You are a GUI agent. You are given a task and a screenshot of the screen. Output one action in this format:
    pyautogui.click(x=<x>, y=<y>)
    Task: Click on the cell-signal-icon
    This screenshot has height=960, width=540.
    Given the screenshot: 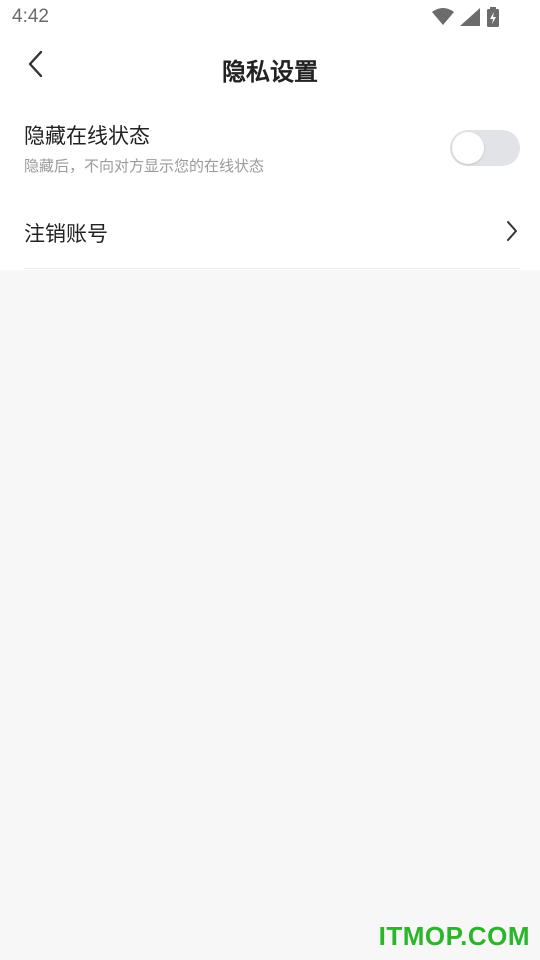 What is the action you would take?
    pyautogui.click(x=470, y=17)
    